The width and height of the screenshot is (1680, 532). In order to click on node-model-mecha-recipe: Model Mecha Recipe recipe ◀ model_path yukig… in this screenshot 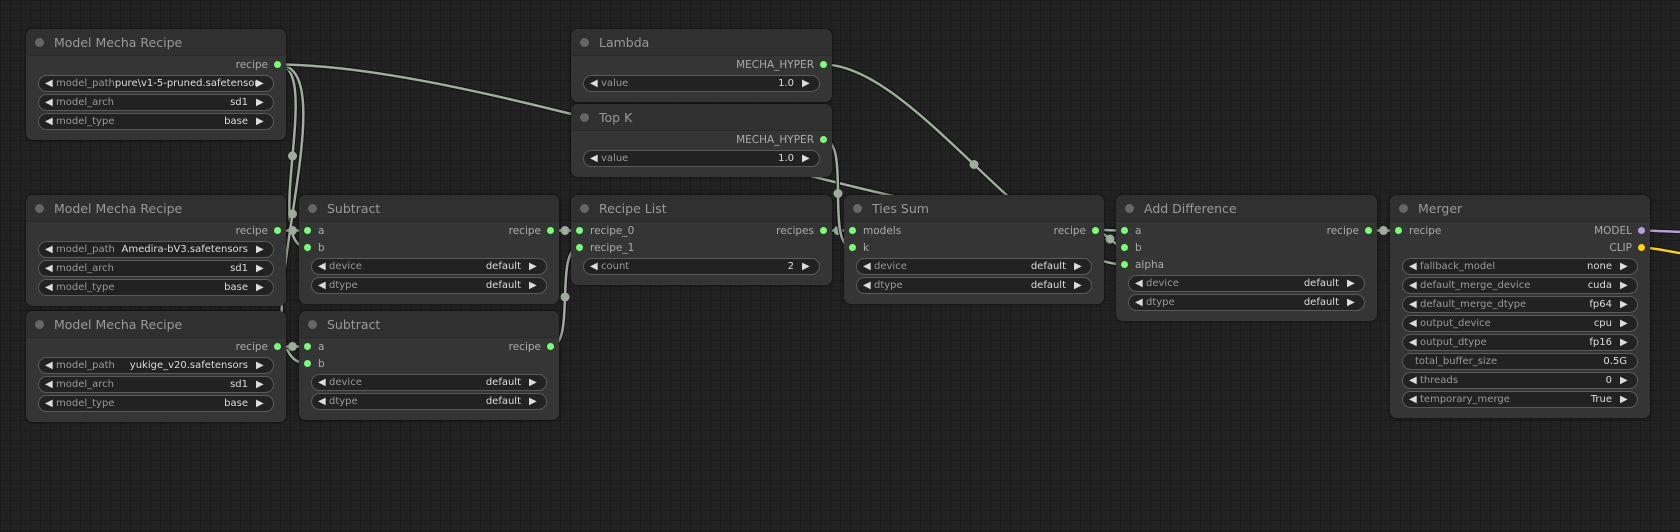, I will do `click(156, 366)`.